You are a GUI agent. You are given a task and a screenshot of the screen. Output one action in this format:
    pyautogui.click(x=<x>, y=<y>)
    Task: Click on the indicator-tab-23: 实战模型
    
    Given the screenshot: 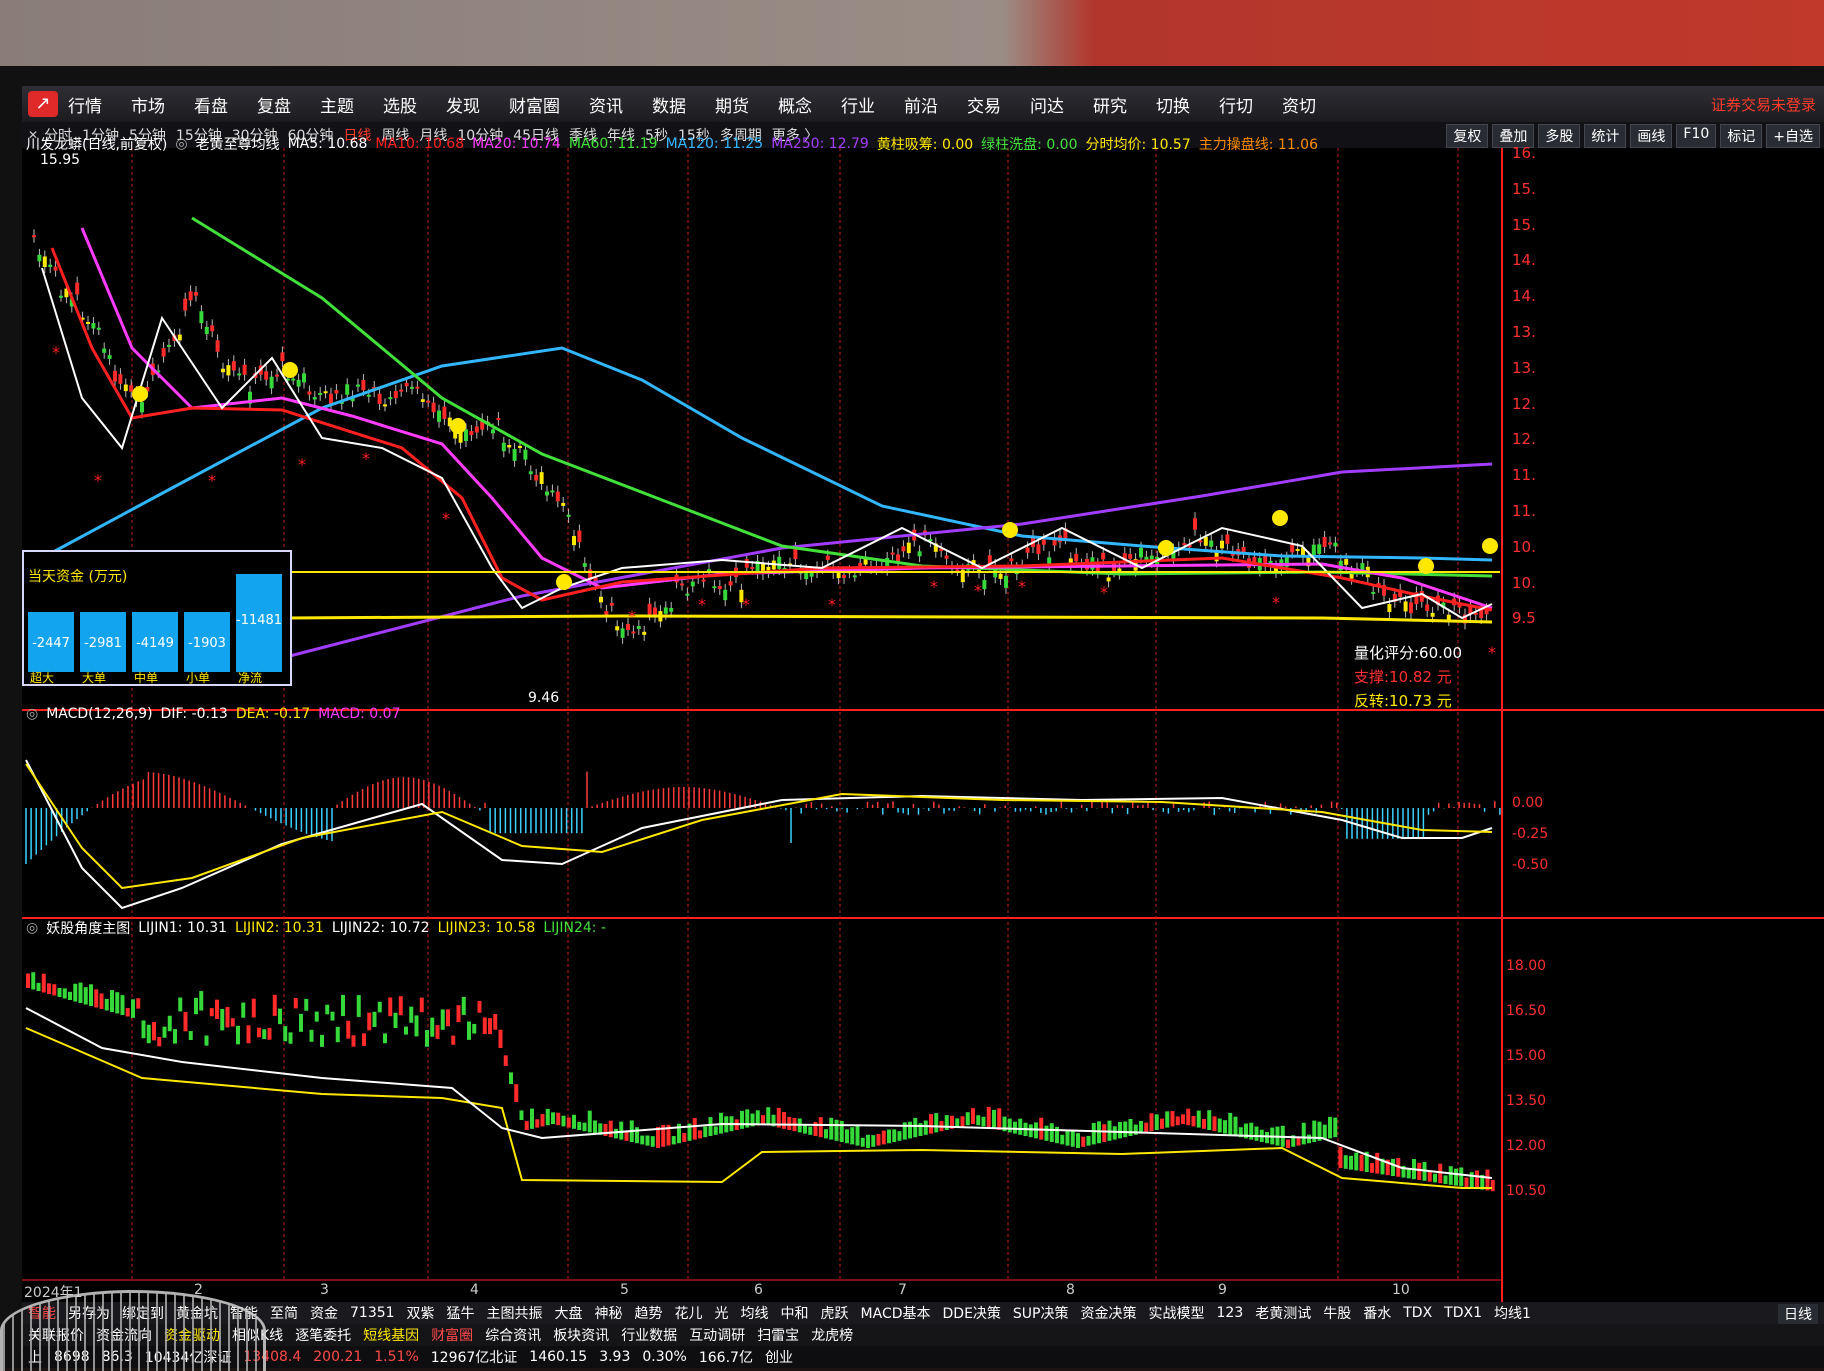 What is the action you would take?
    pyautogui.click(x=1177, y=1313)
    